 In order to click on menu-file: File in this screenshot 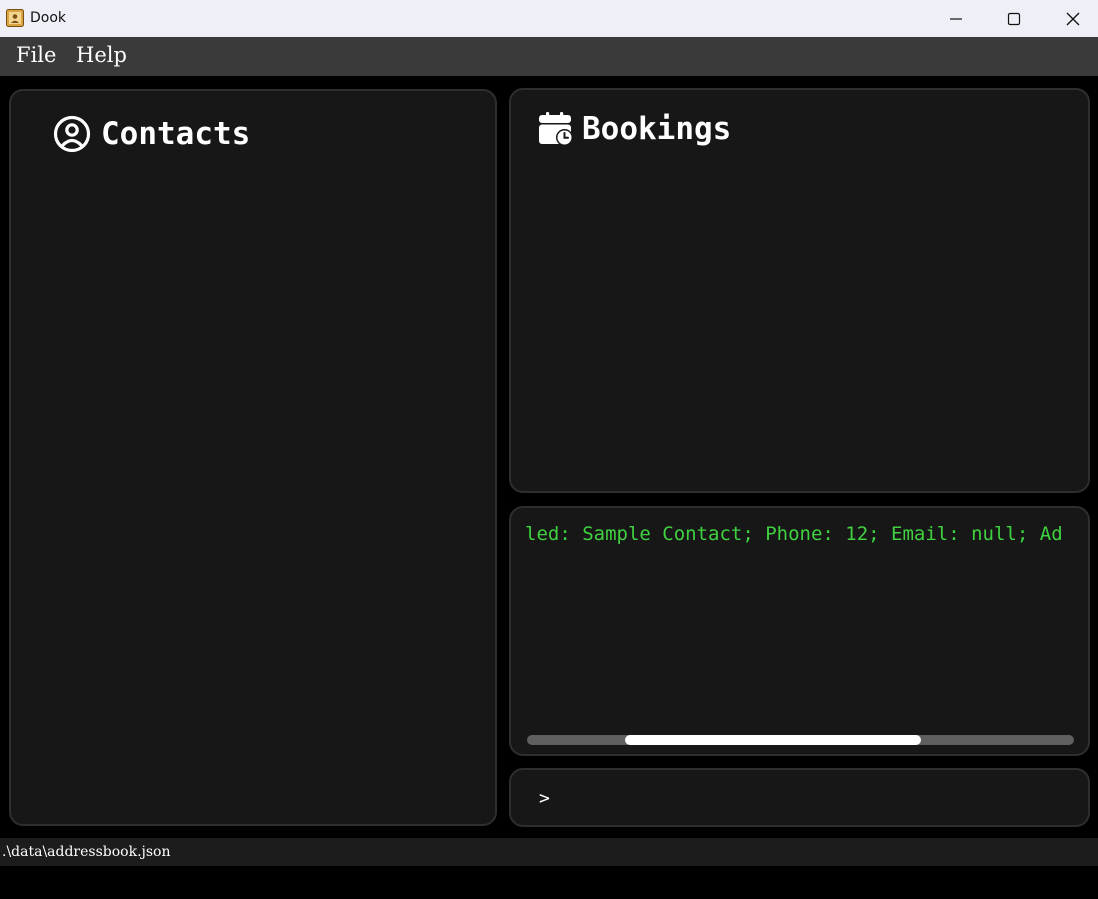, I will do `click(36, 55)`.